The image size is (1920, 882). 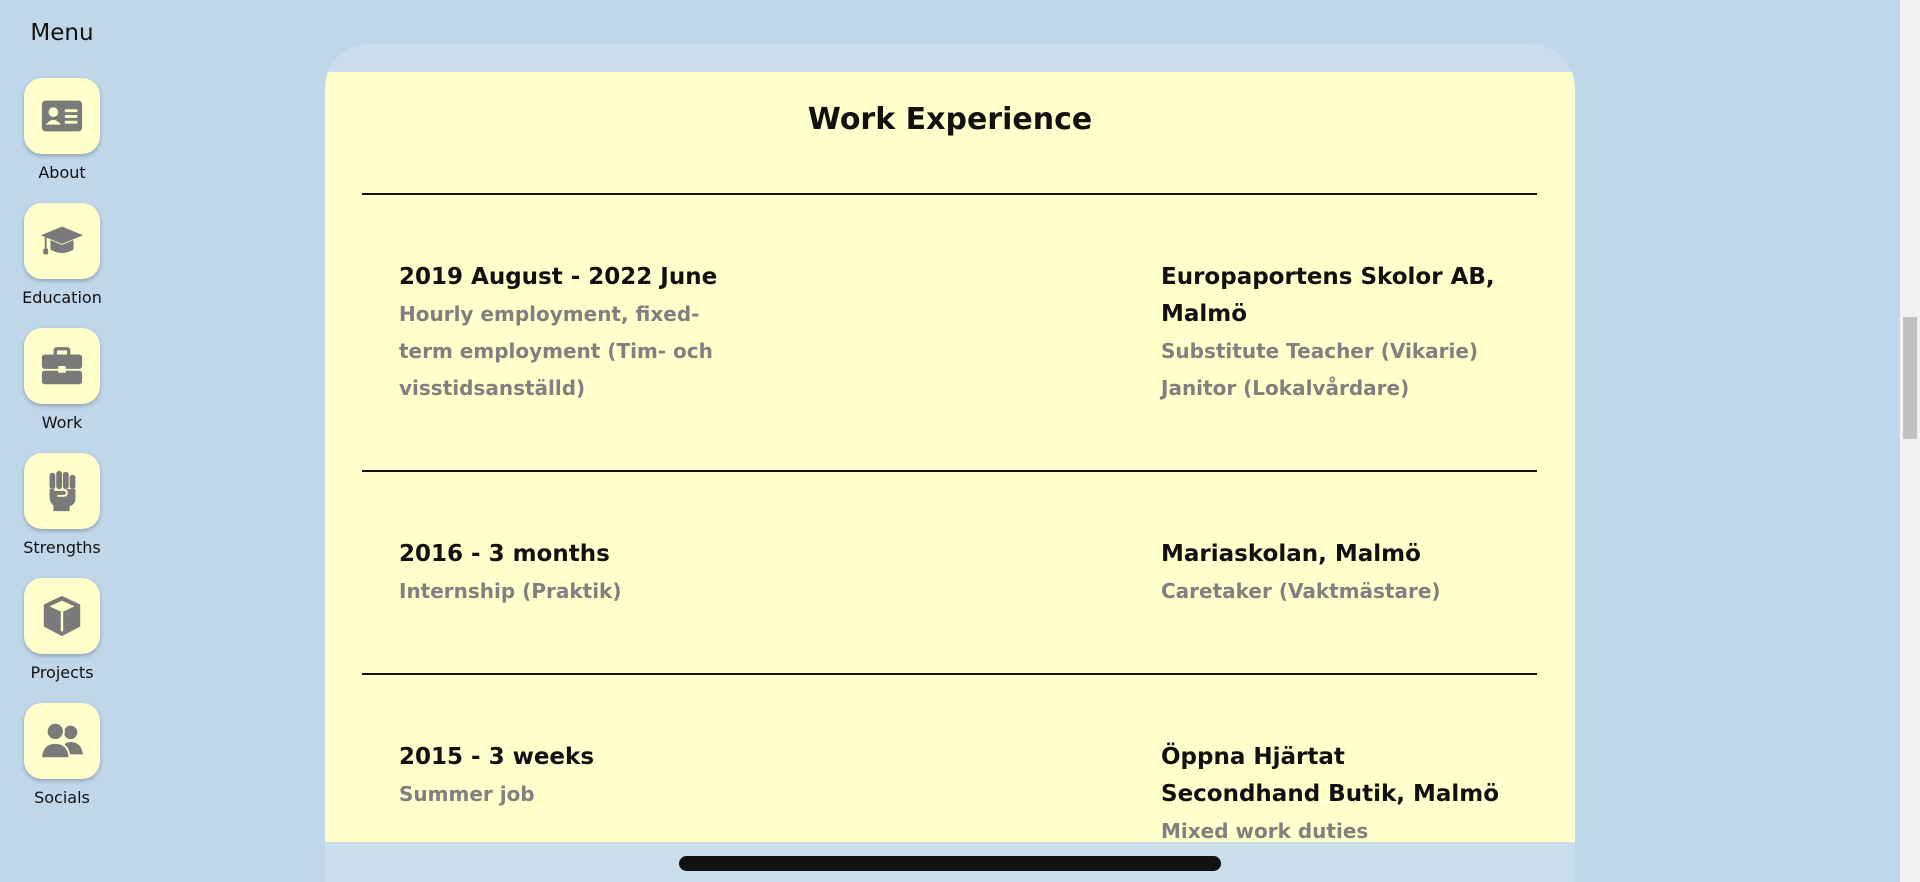 I want to click on projects-tile, so click(x=62, y=616).